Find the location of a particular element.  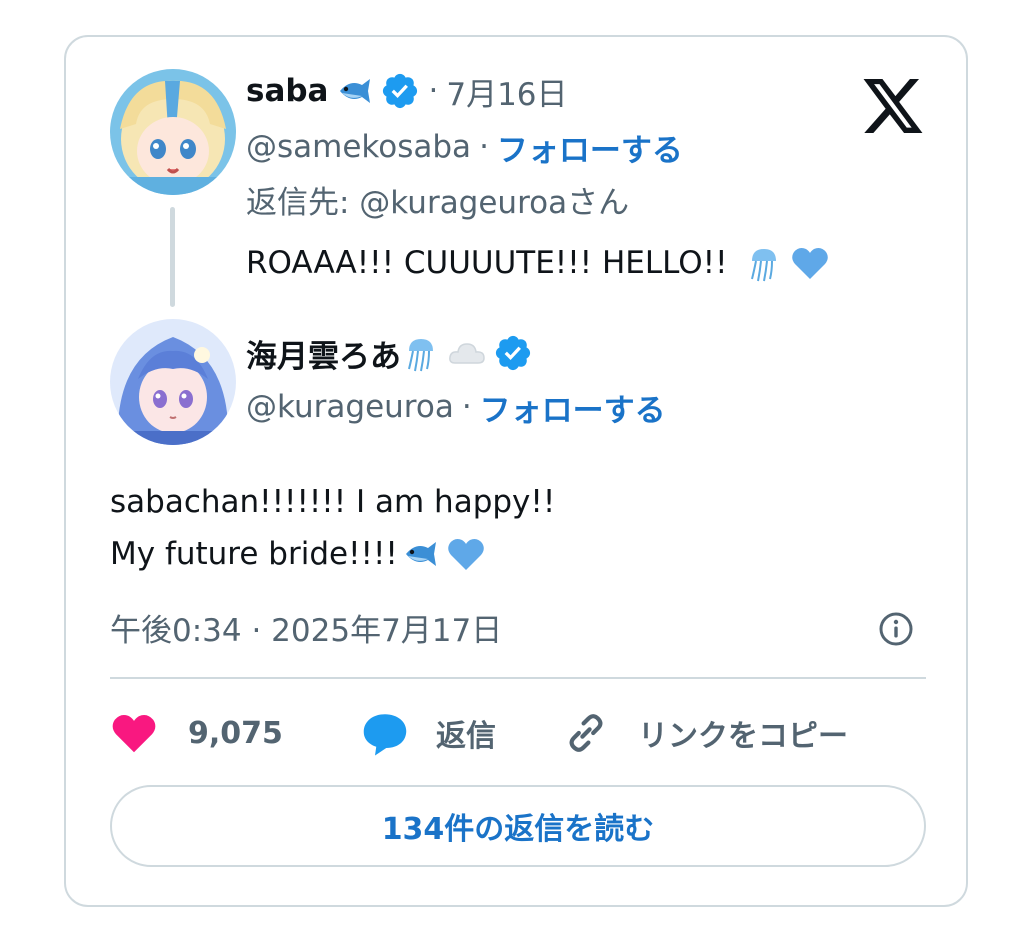

avatar-kurageuroa is located at coordinates (173, 382).